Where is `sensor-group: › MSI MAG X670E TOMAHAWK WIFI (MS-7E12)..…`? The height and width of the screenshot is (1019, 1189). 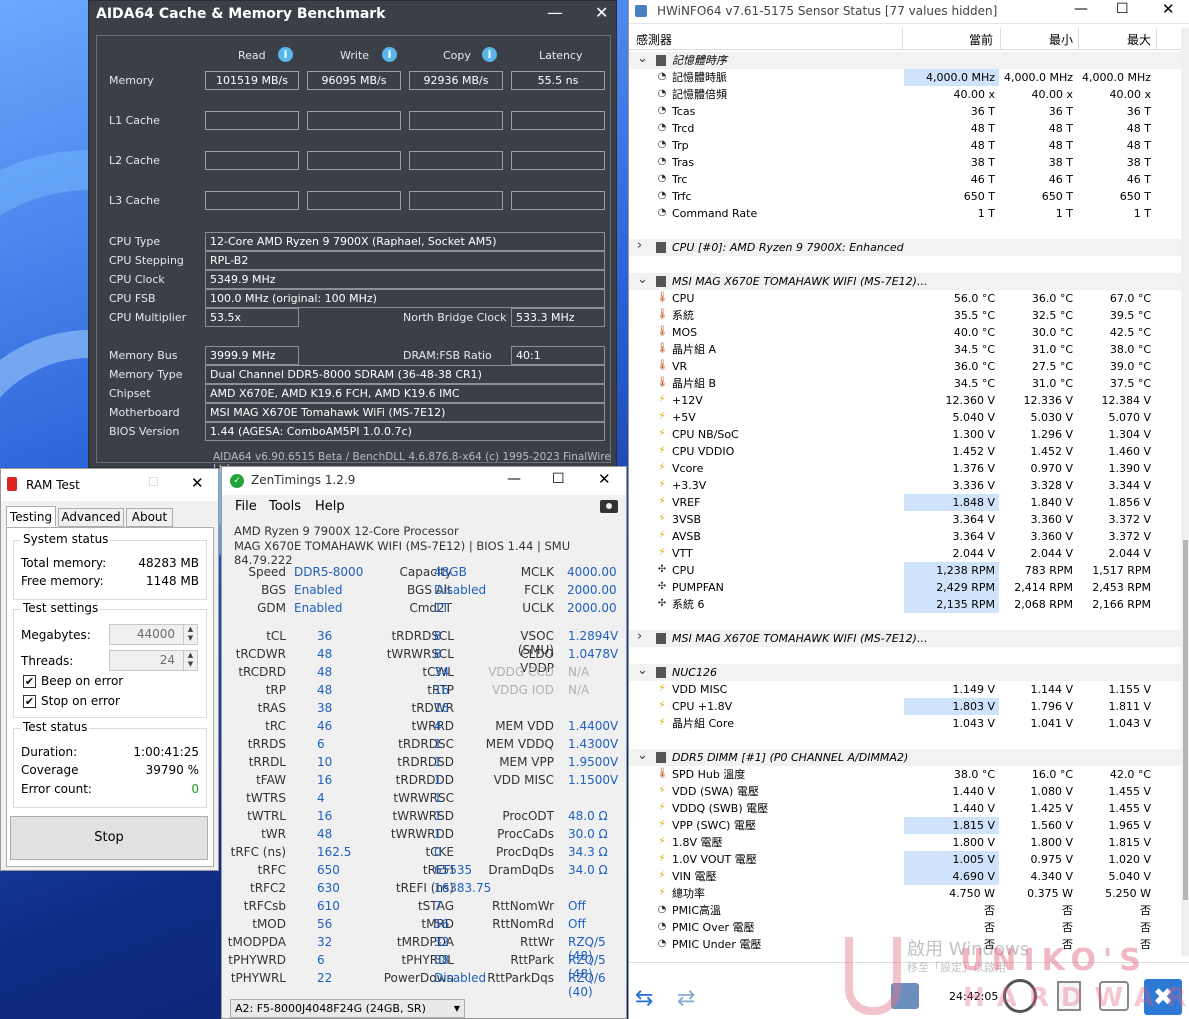 sensor-group: › MSI MAG X670E TOMAHAWK WIFI (MS-7E12)..… is located at coordinates (905, 637).